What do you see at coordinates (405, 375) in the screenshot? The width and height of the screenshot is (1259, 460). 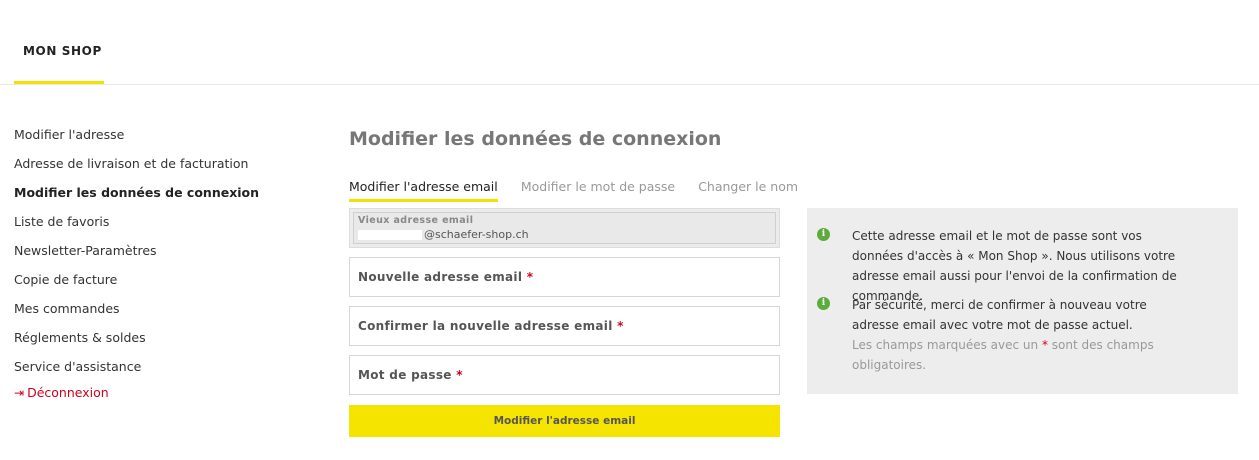 I see `password-label: Mot de passe` at bounding box center [405, 375].